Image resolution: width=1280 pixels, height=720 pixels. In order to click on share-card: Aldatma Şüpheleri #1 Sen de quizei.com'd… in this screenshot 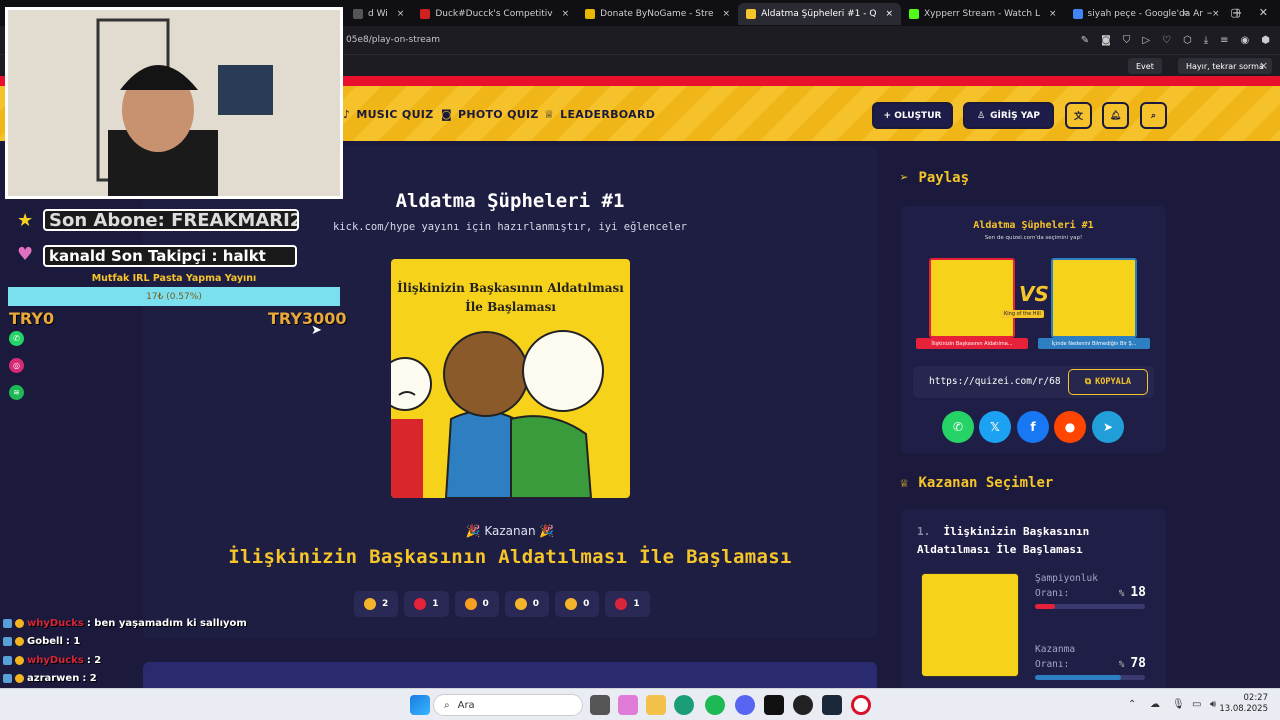, I will do `click(1033, 329)`.